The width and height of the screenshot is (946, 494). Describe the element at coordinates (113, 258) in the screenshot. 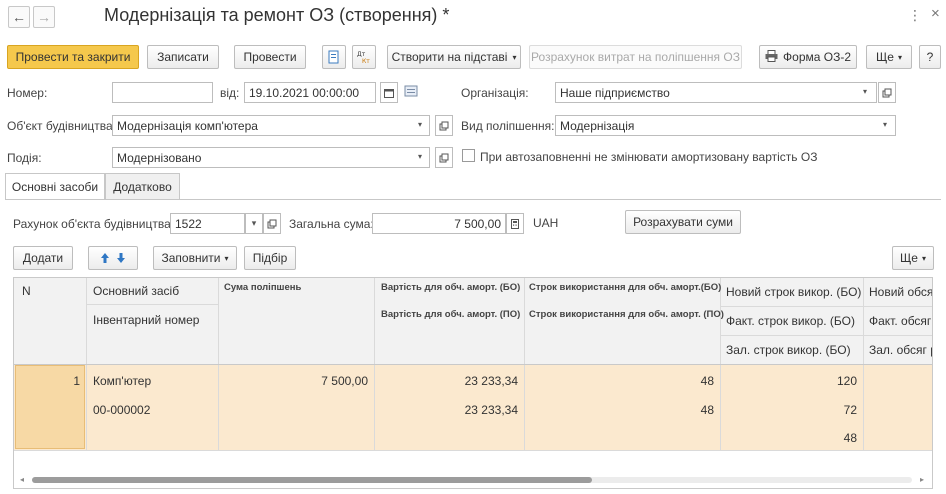

I see `move-rows-buttons` at that location.